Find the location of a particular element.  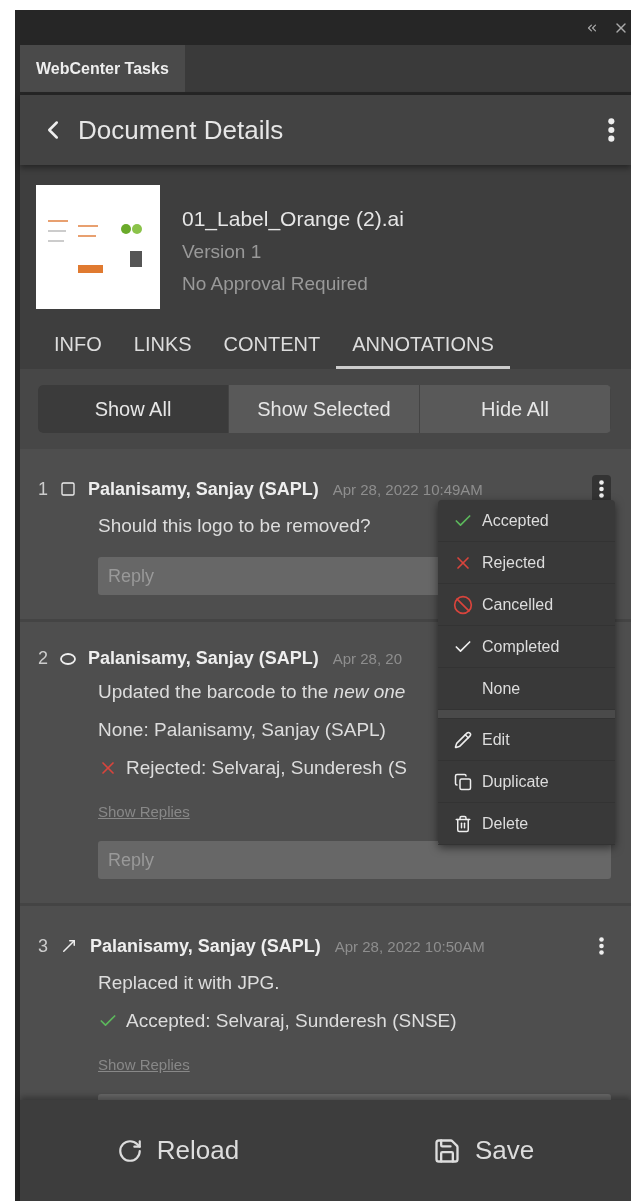

status-text: None: Palanisamy, Sanjay (SAPL) is located at coordinates (242, 730).